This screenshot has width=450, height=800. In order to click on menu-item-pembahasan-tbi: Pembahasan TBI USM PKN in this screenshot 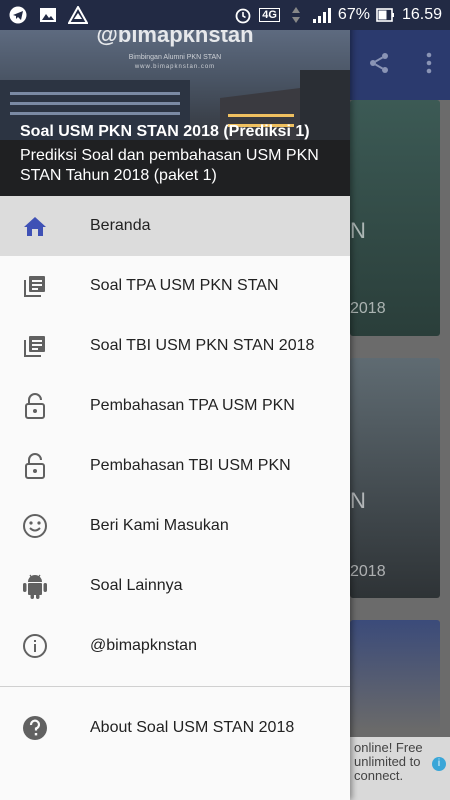, I will do `click(175, 466)`.